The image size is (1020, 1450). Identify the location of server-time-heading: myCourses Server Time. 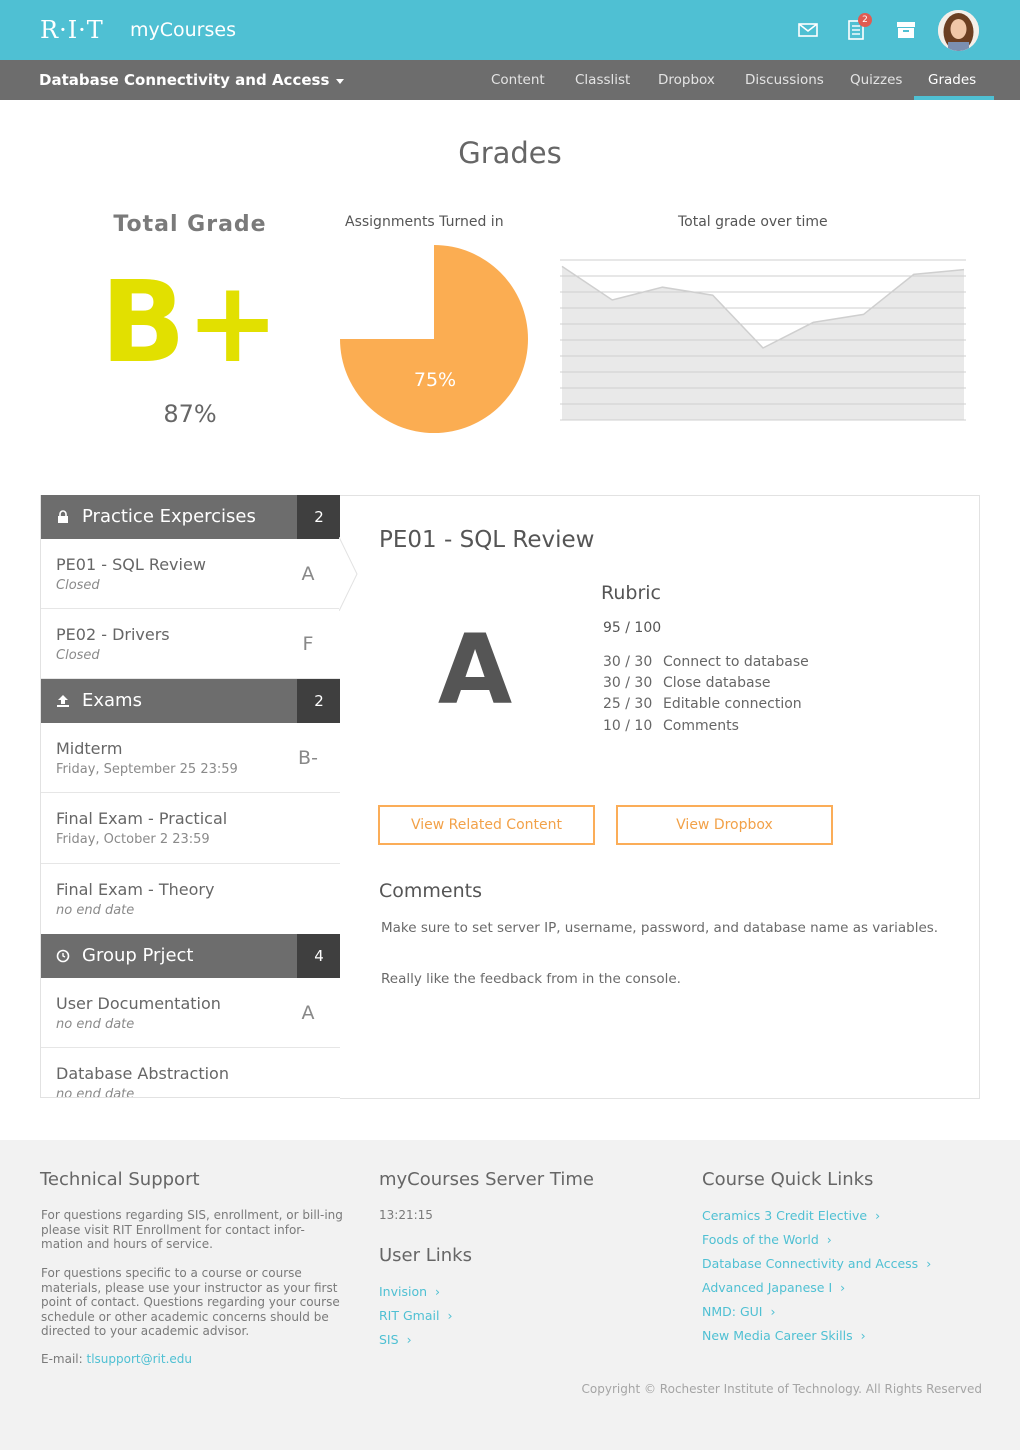
(486, 1179).